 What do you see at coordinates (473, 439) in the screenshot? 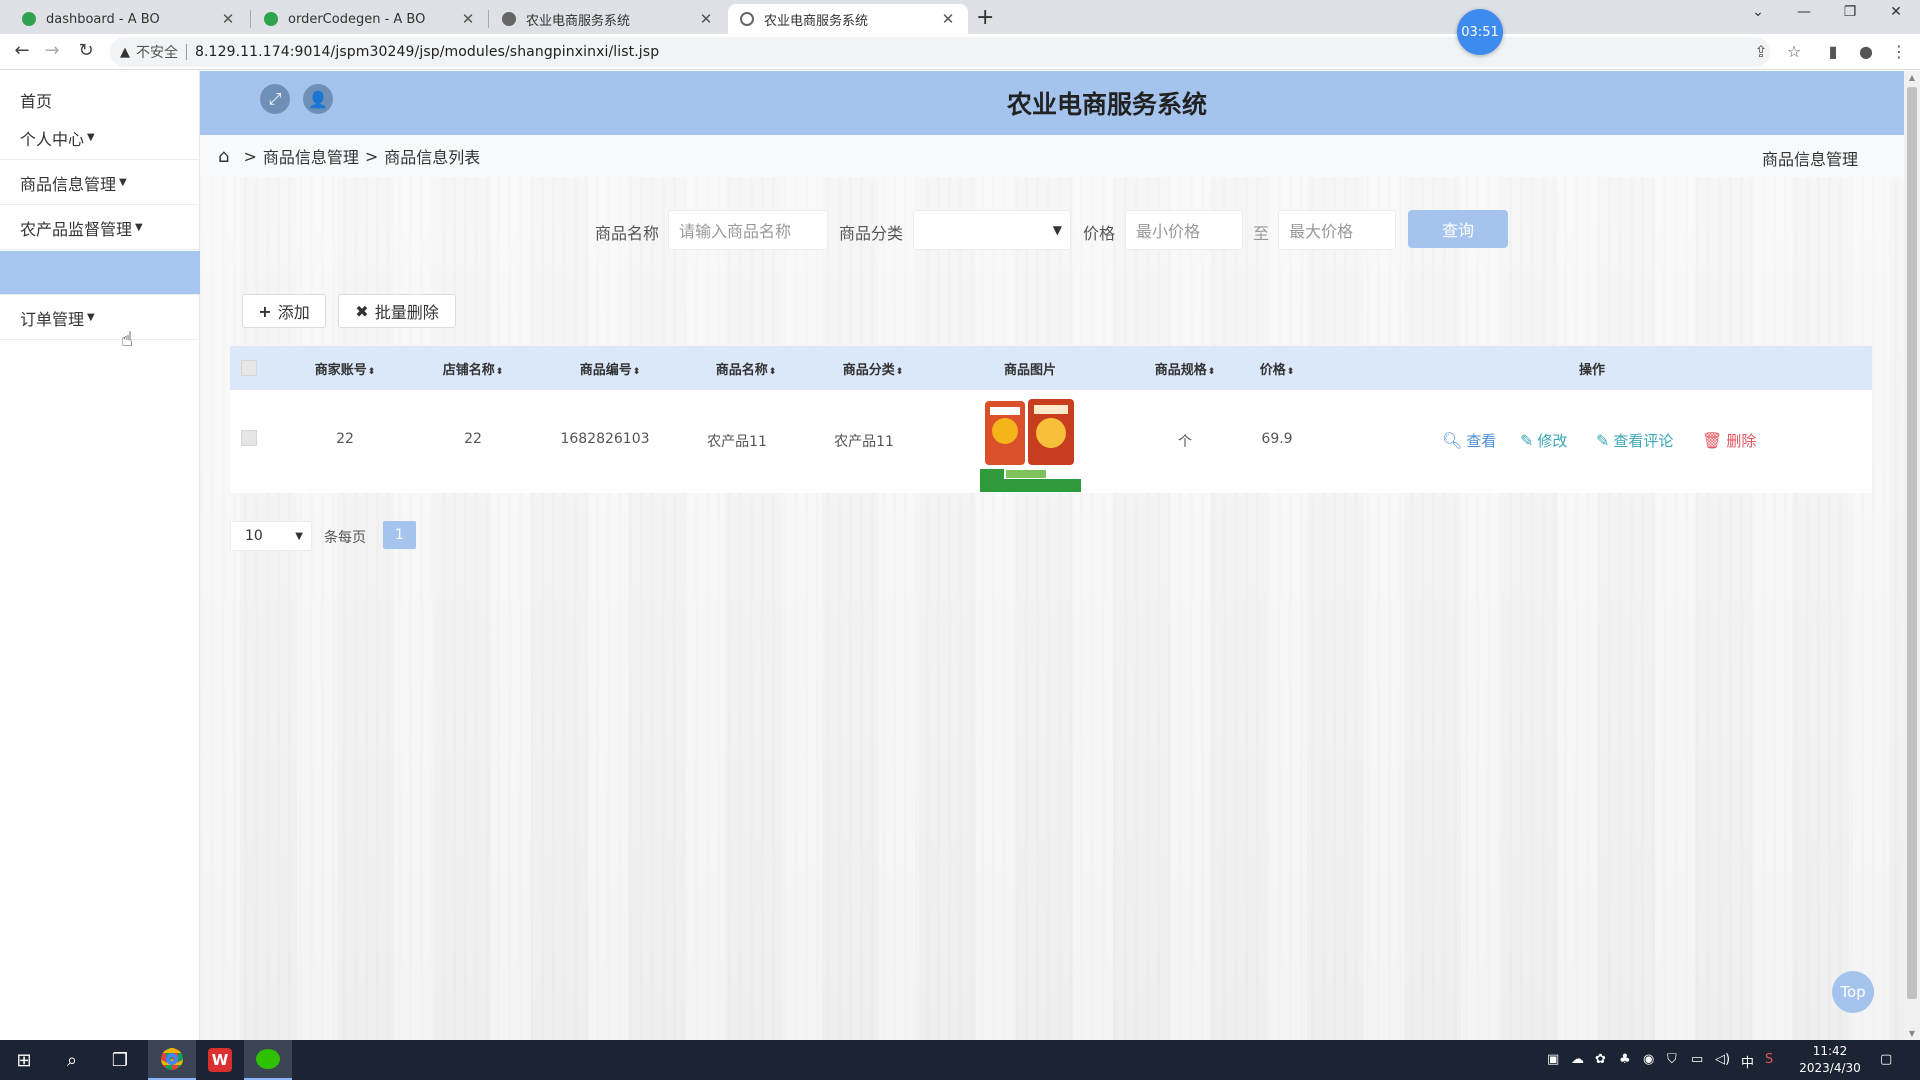
I see `shop-cell: 22` at bounding box center [473, 439].